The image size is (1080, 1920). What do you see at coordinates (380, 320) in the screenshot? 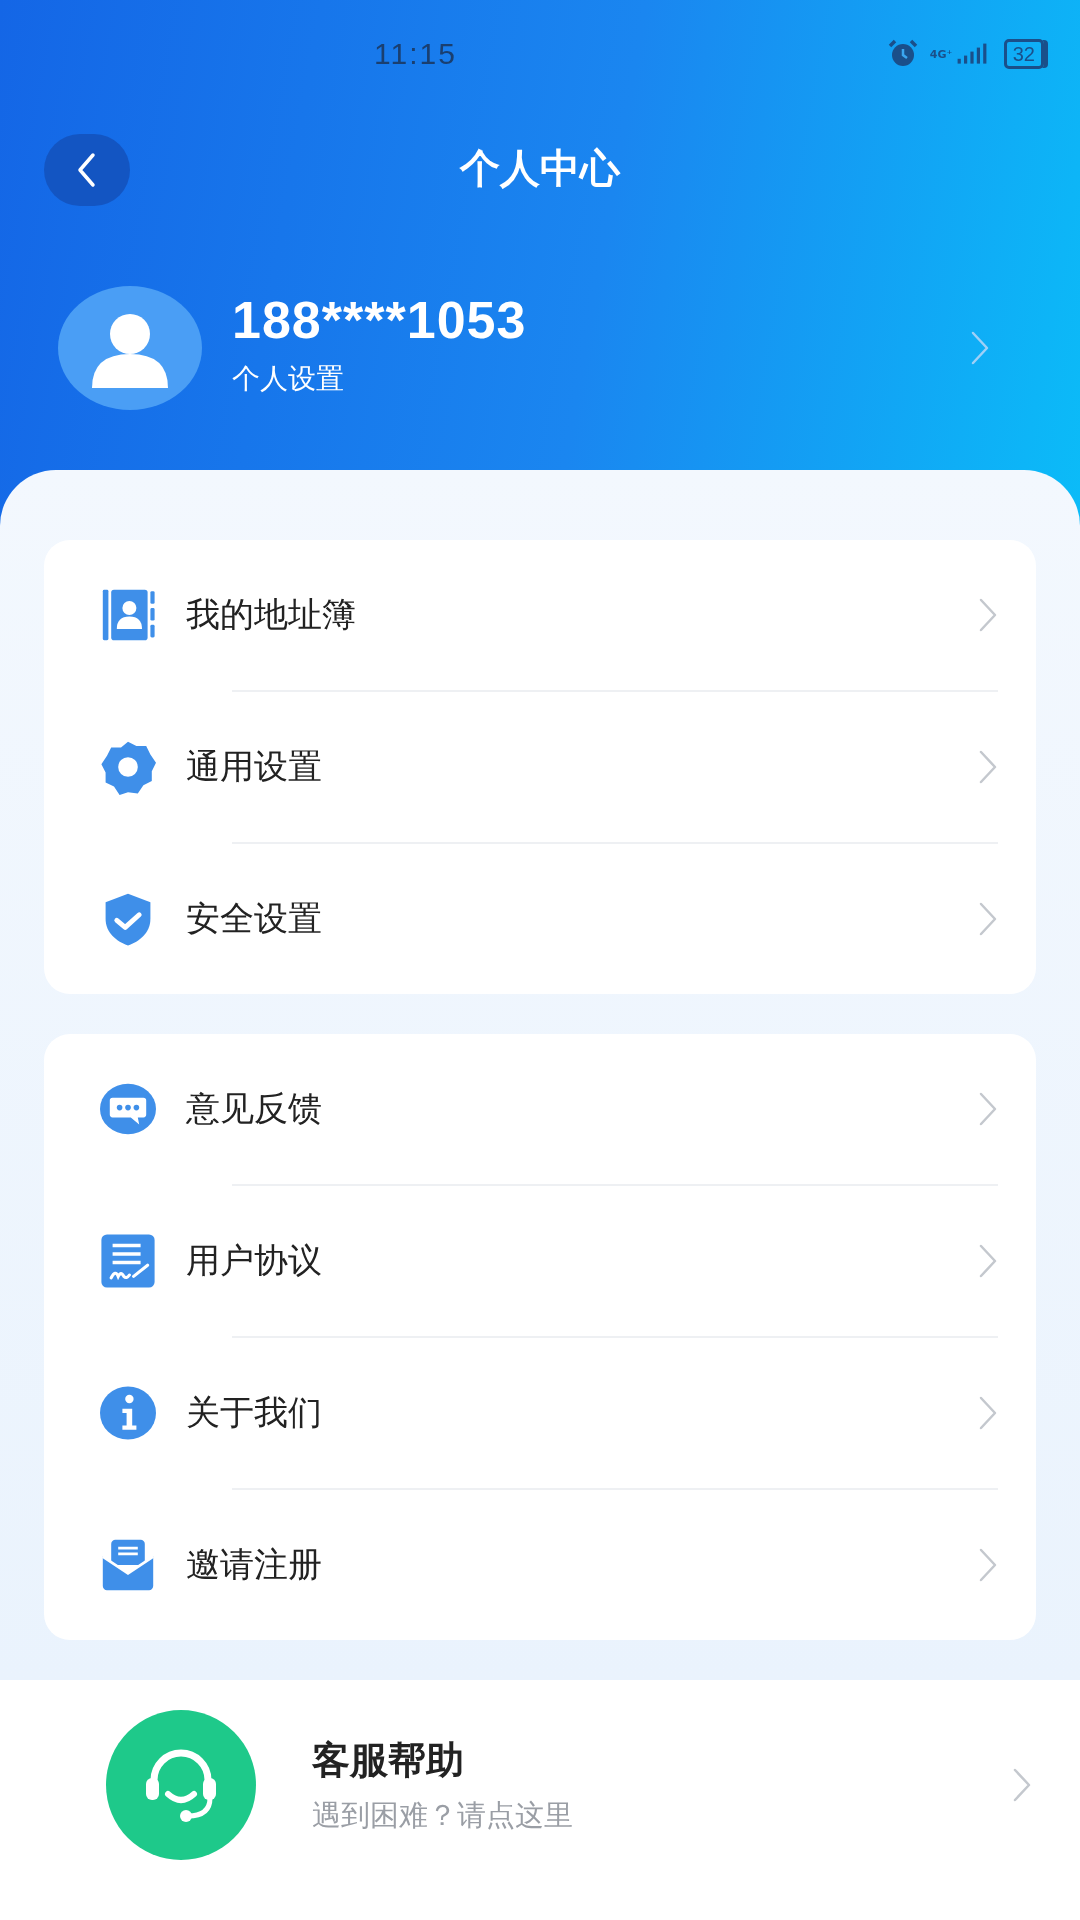
I see `phone-number: 188****1053` at bounding box center [380, 320].